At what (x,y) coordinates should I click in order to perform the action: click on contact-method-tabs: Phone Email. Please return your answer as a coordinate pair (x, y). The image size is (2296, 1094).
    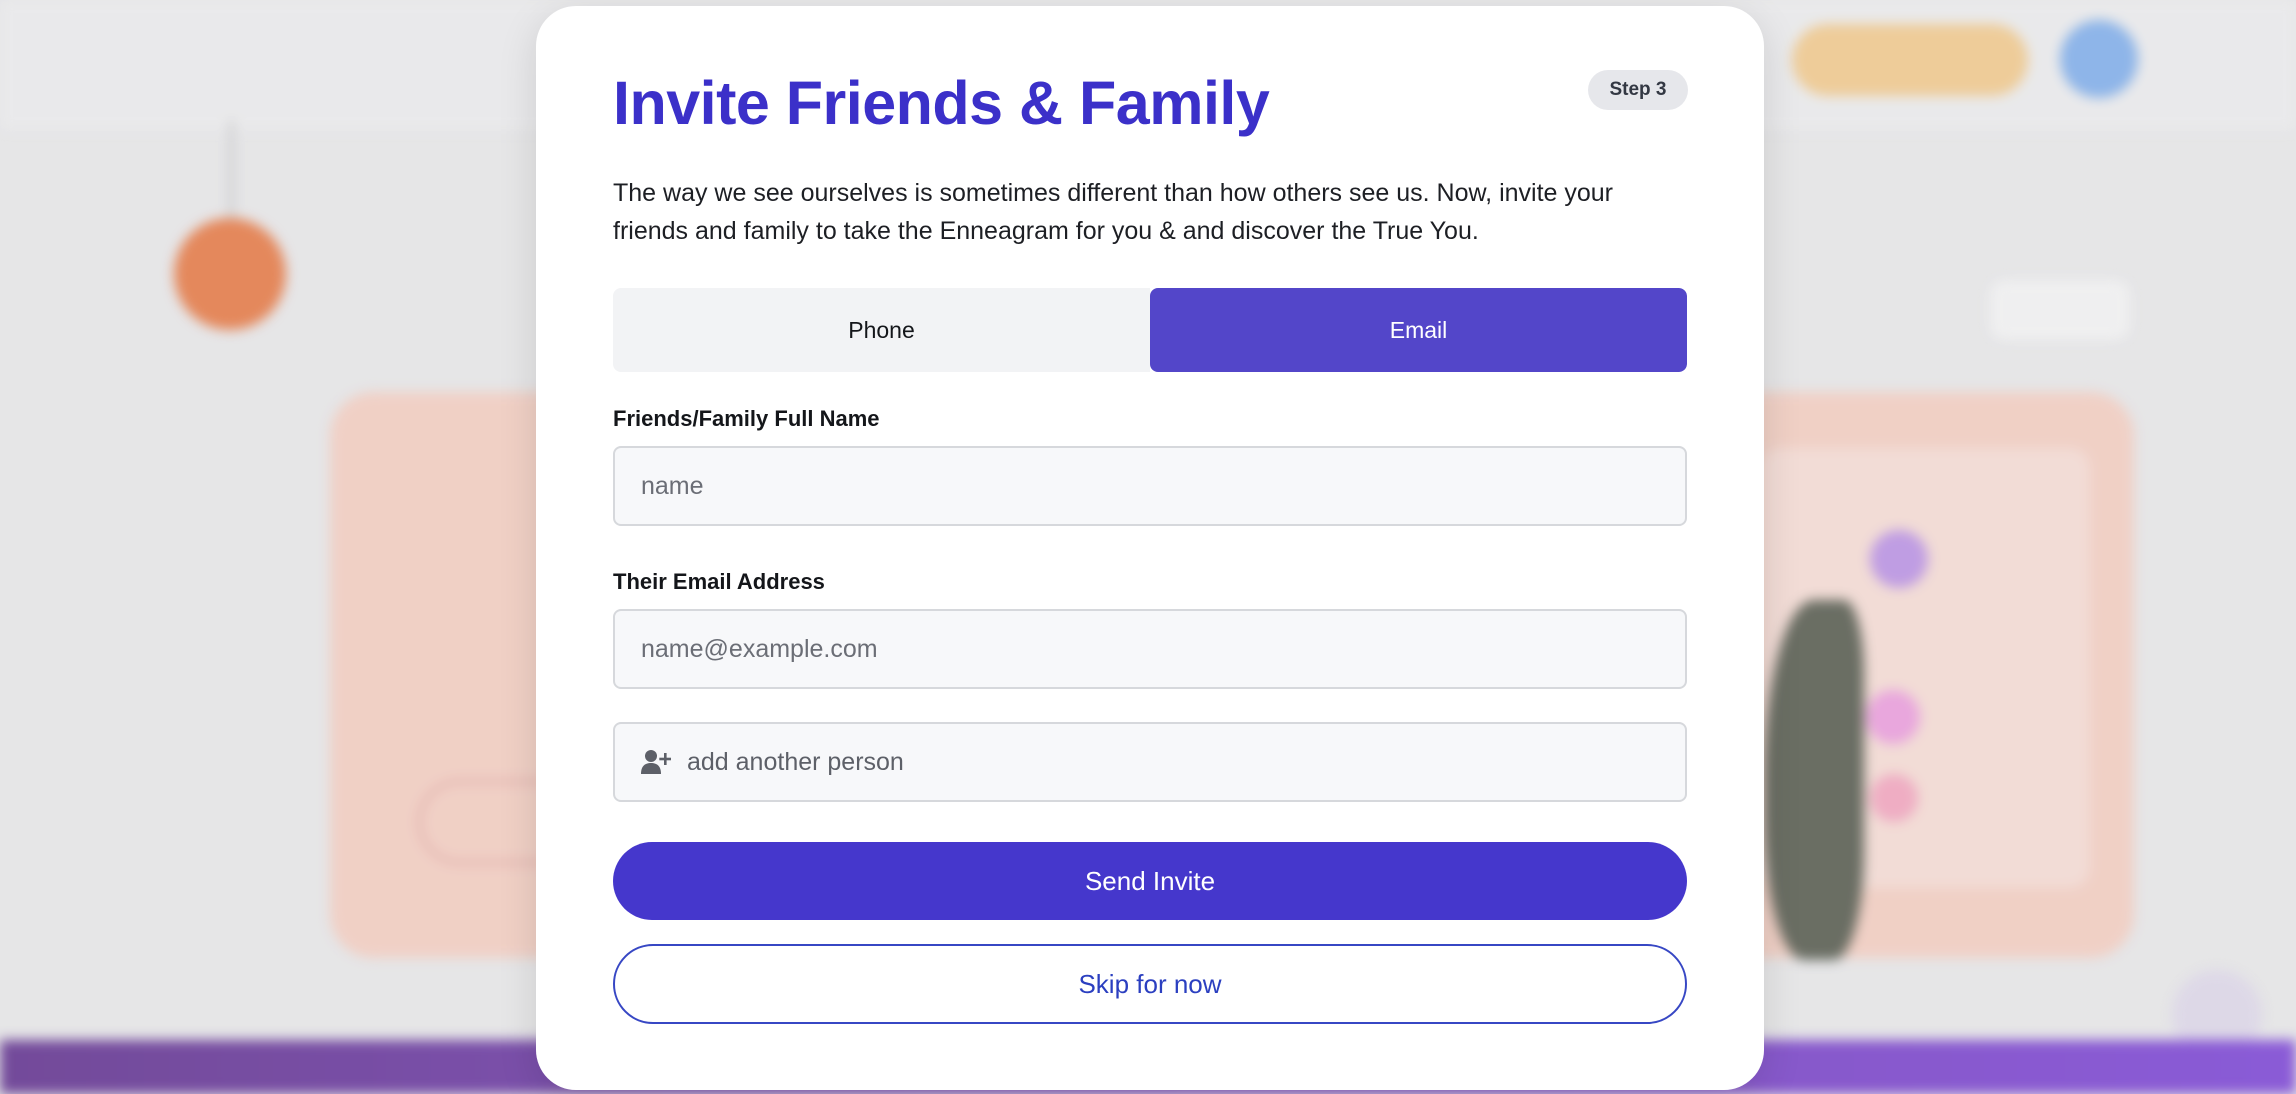
    Looking at the image, I should click on (1150, 330).